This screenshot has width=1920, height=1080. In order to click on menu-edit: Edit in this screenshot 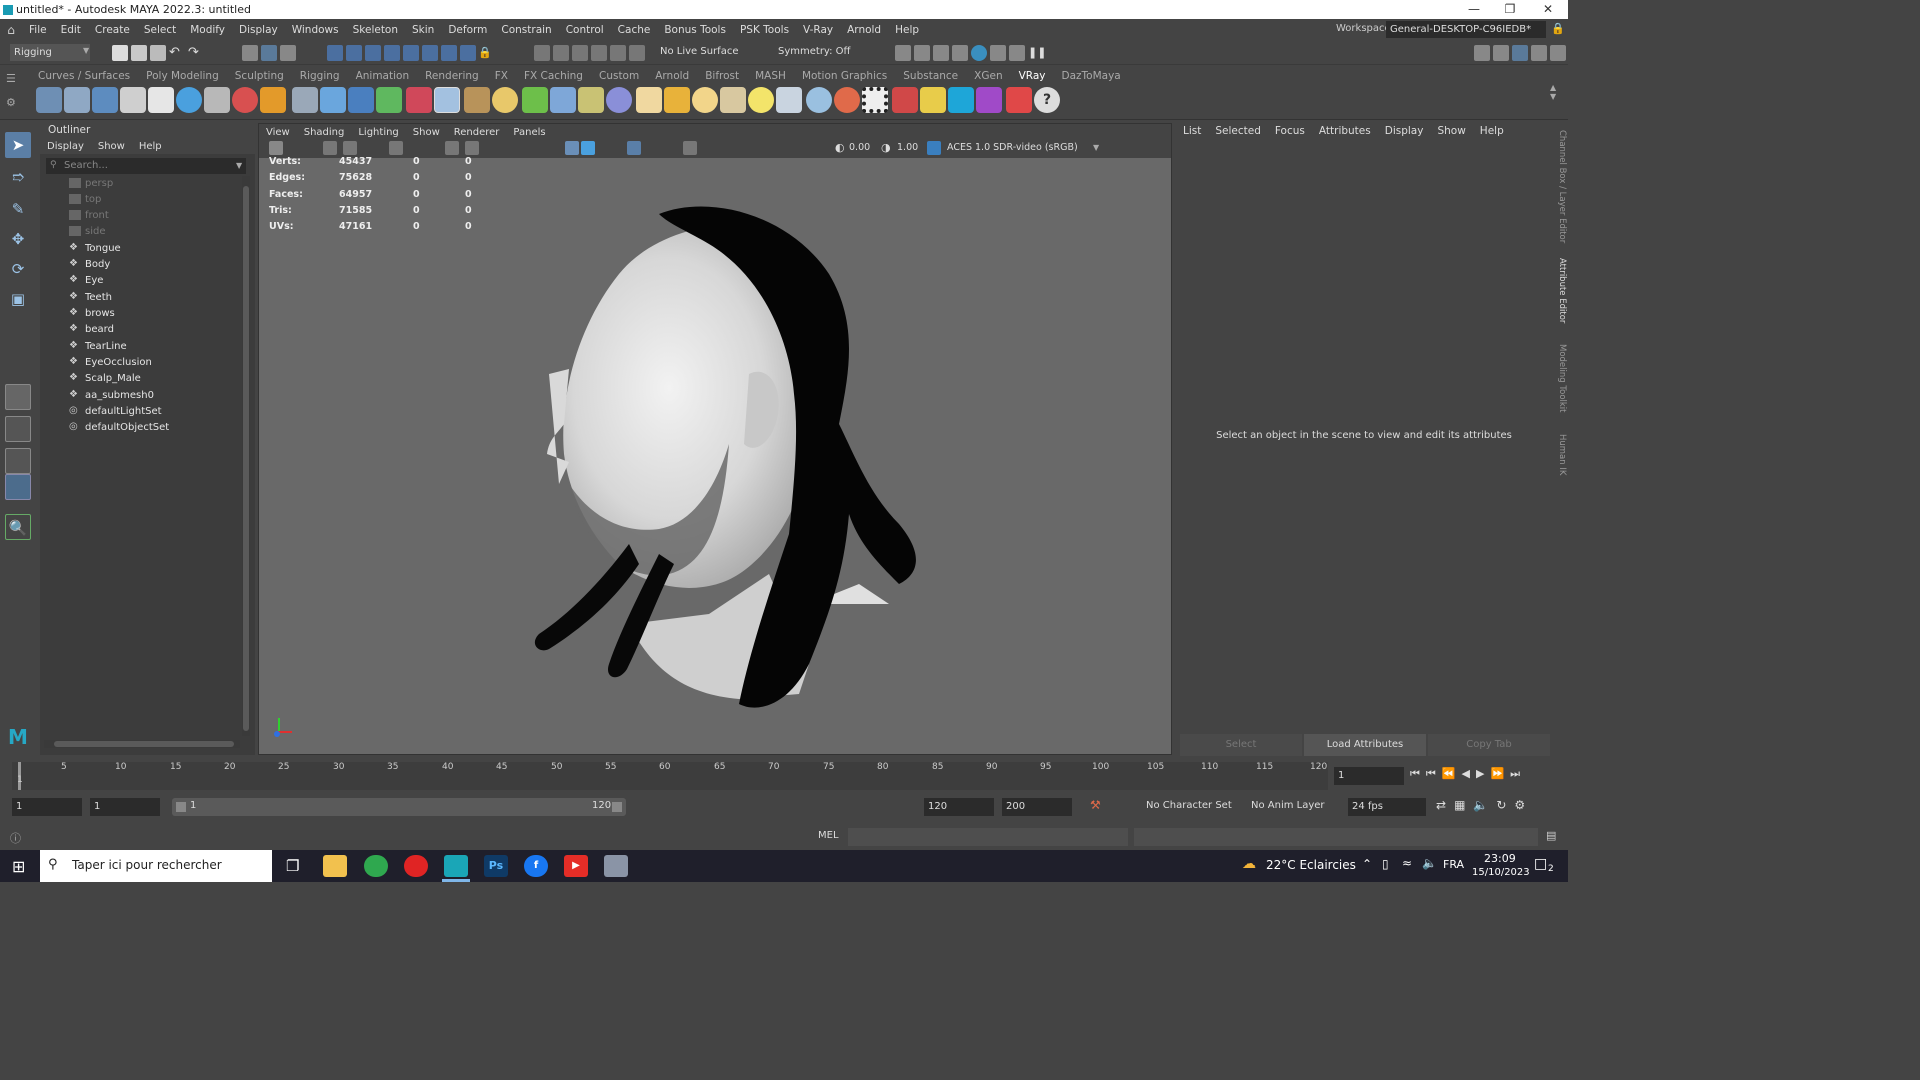, I will do `click(71, 30)`.